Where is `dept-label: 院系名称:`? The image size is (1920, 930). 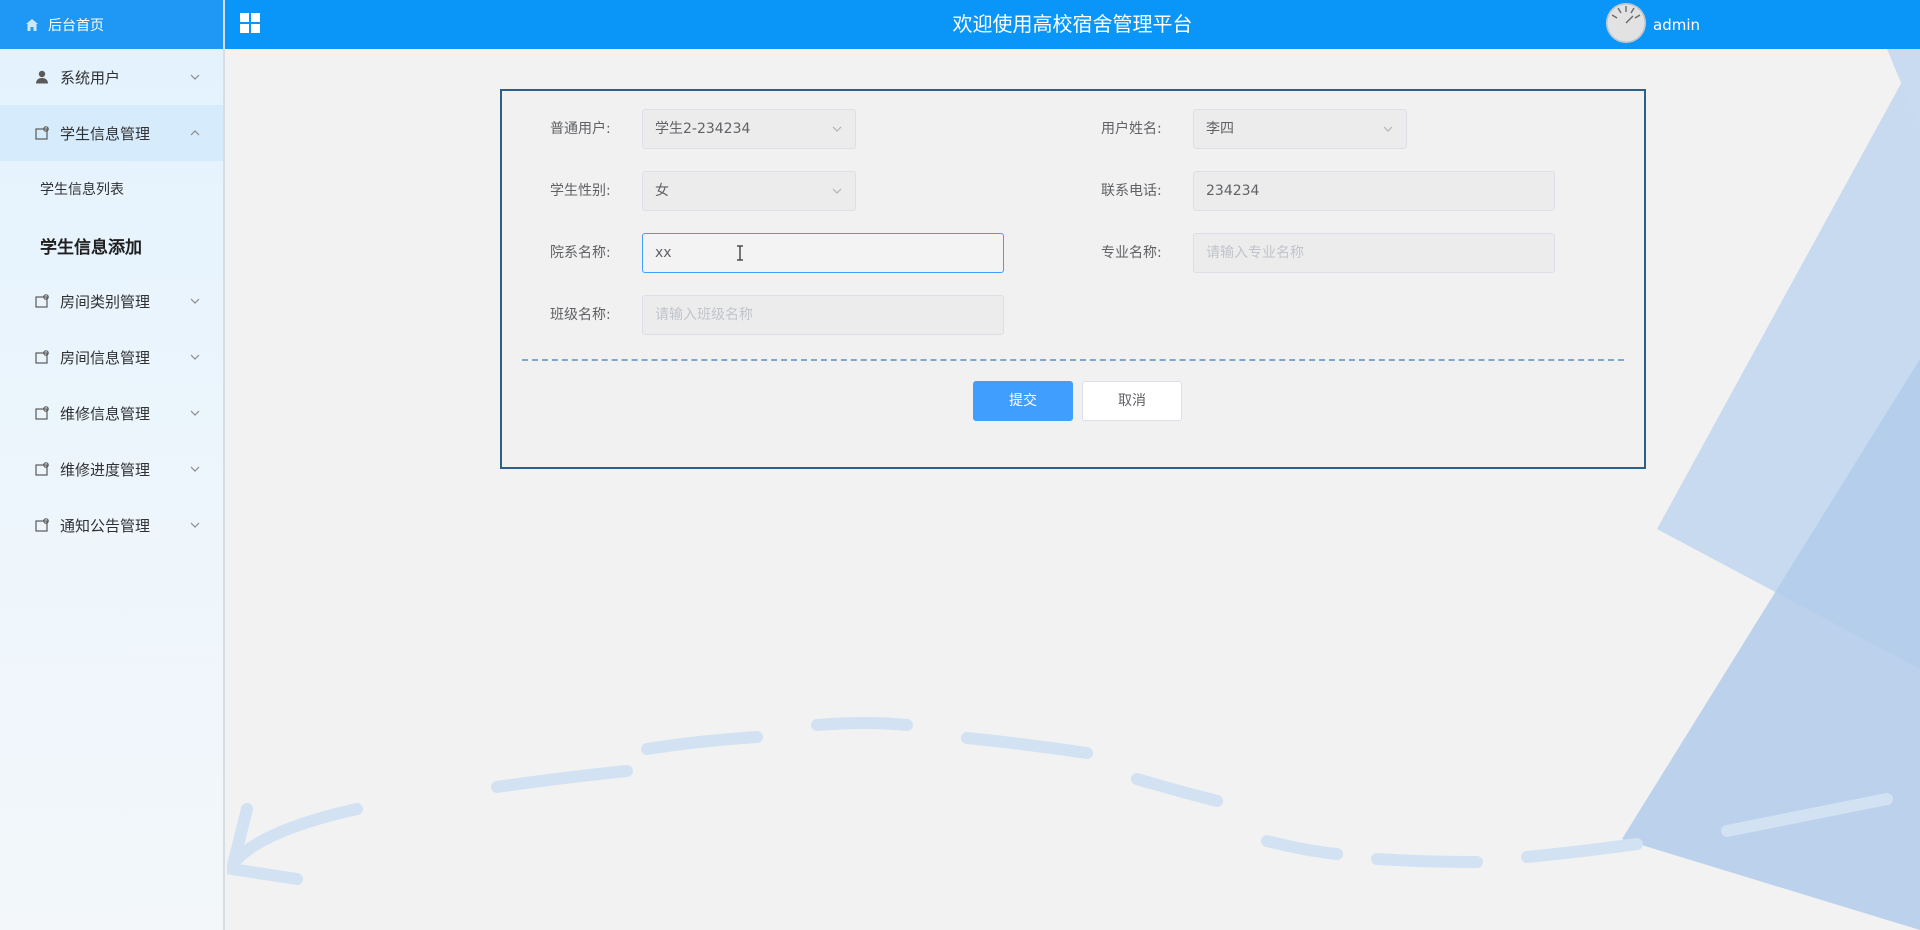
dept-label: 院系名称: is located at coordinates (580, 253).